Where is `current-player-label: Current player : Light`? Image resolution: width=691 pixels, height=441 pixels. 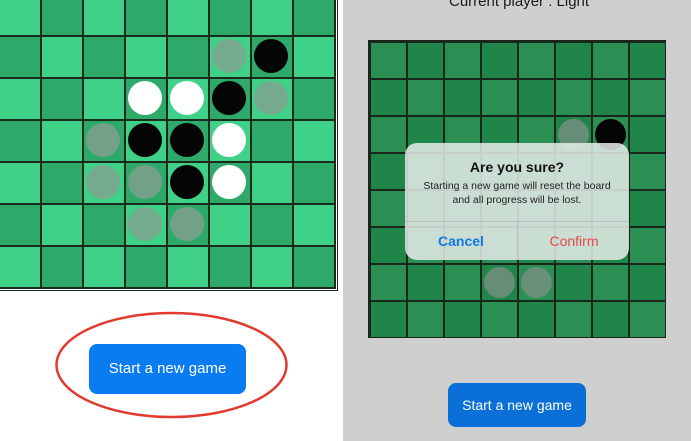
current-player-label: Current player : Light is located at coordinates (519, 5).